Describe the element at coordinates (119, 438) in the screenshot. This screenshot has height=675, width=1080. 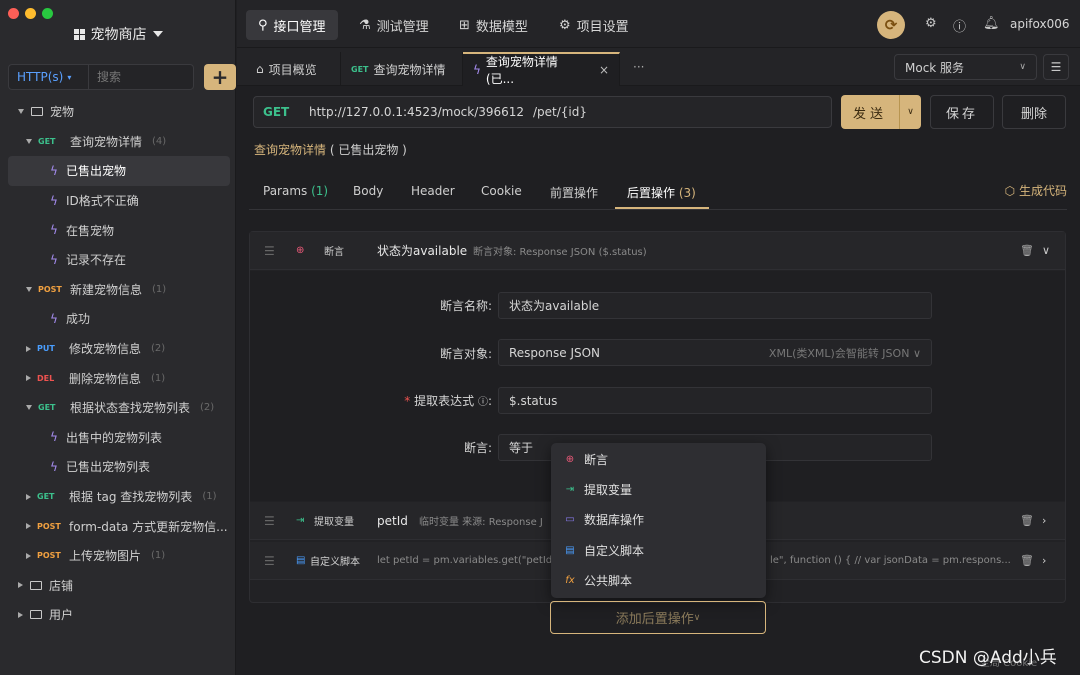
I see `tree-case-item: ϟ 出售中的宠物列表` at that location.